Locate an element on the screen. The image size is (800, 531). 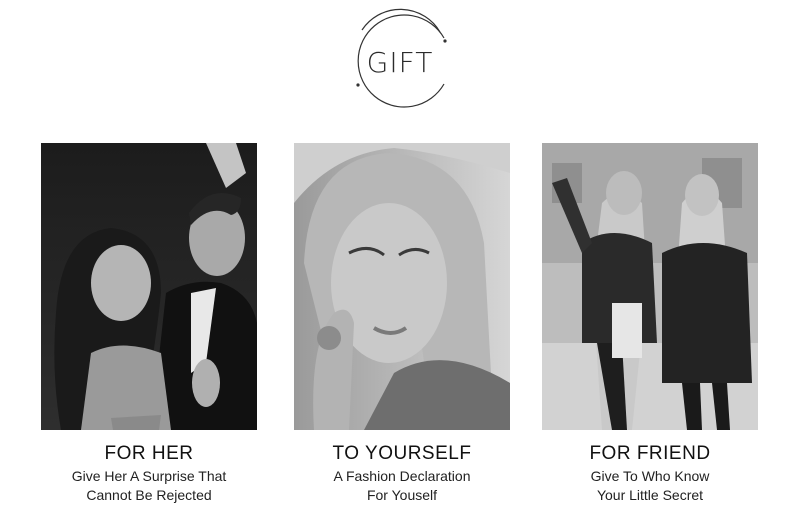
card-description-line2: Cannot Be Rejected is located at coordinates (149, 495).